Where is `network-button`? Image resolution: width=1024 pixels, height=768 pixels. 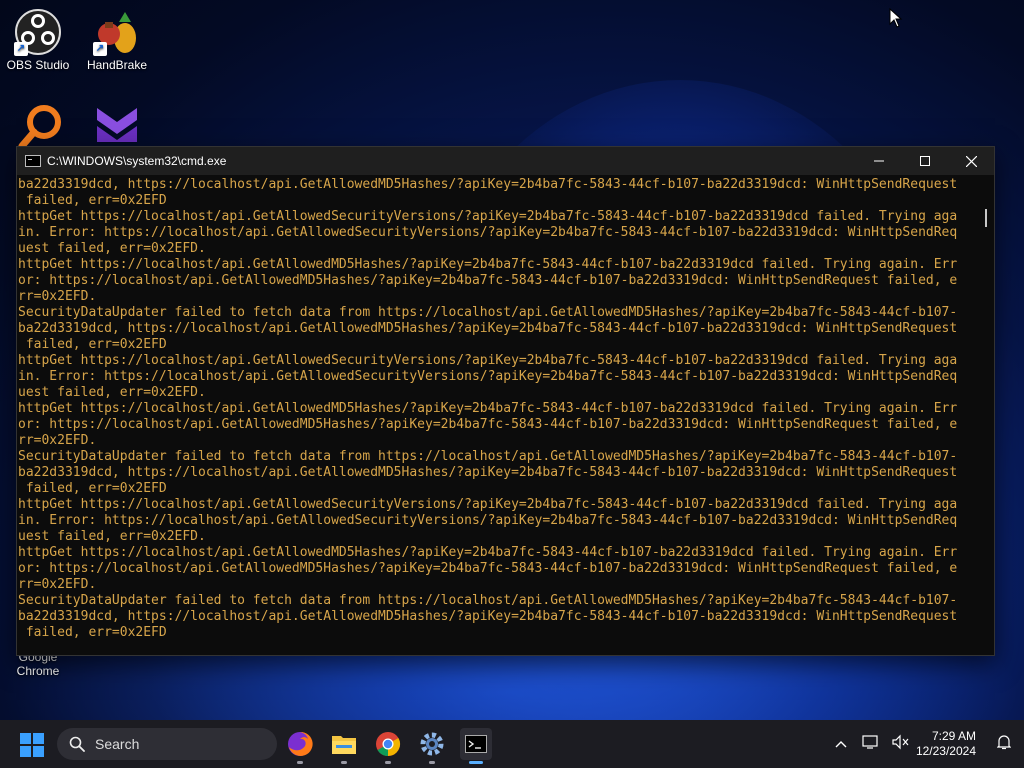
network-button is located at coordinates (871, 744).